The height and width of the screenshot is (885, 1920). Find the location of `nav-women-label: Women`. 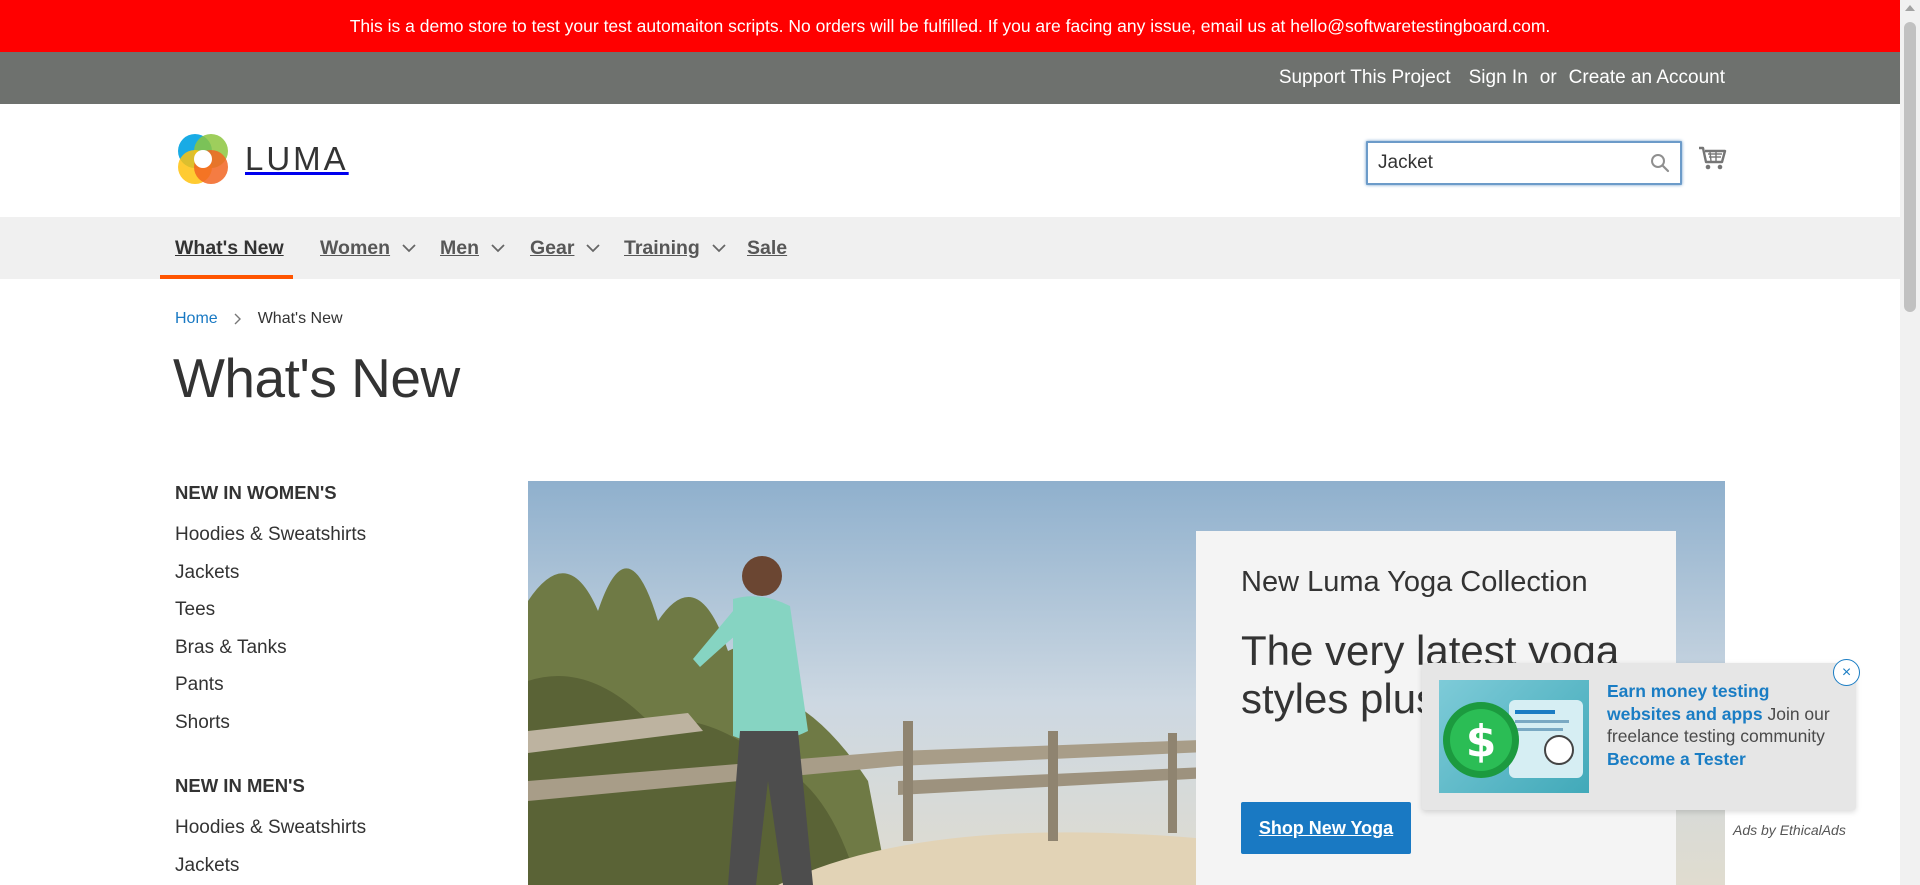

nav-women-label: Women is located at coordinates (355, 247).